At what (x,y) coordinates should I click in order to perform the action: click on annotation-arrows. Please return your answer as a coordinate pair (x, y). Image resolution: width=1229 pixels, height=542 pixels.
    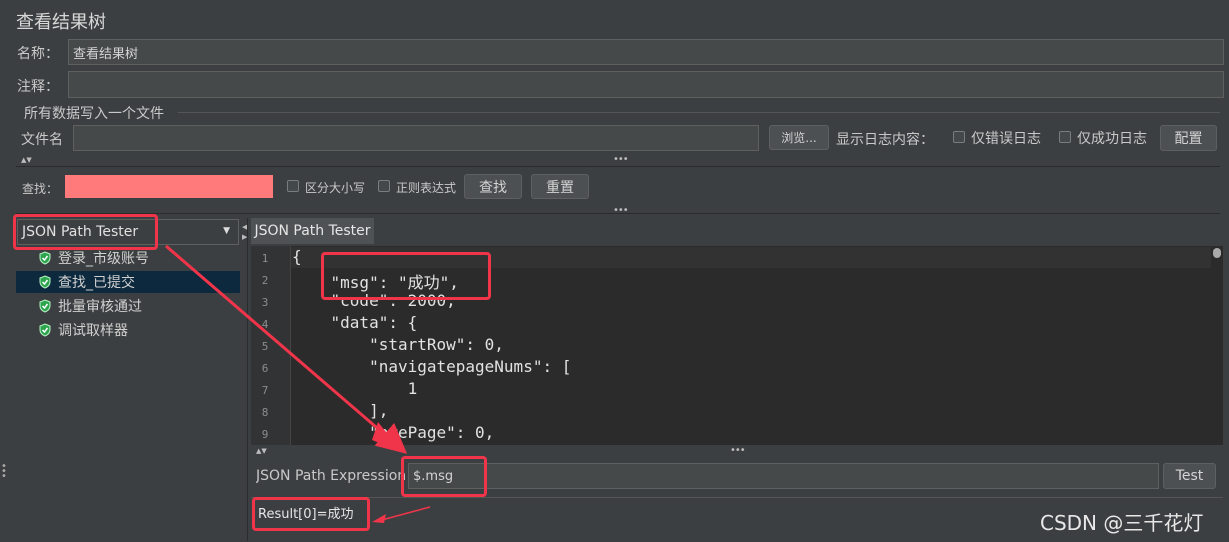
    Looking at the image, I should click on (298, 383).